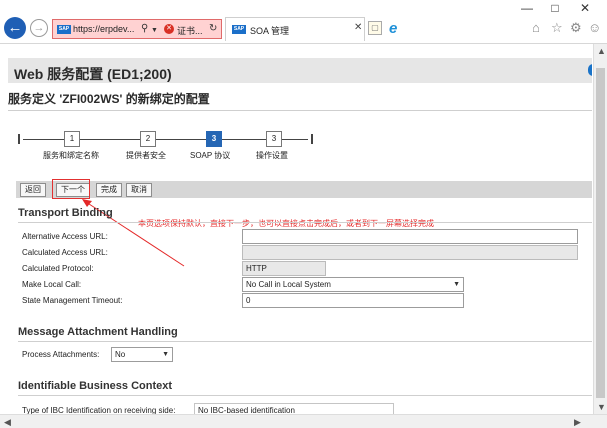 This screenshot has height=428, width=607. I want to click on roadmap-step-1-label: 服务和绑定名称, so click(71, 155).